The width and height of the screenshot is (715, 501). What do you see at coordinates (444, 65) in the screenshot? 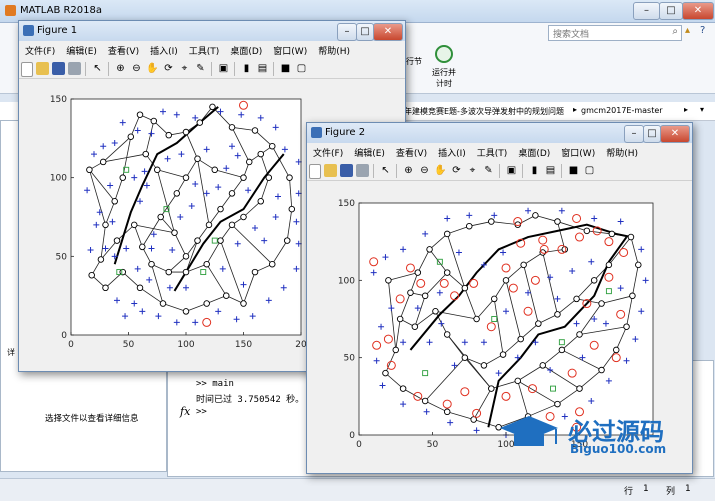
I see `run-and-time-button: 运行并 计时` at bounding box center [444, 65].